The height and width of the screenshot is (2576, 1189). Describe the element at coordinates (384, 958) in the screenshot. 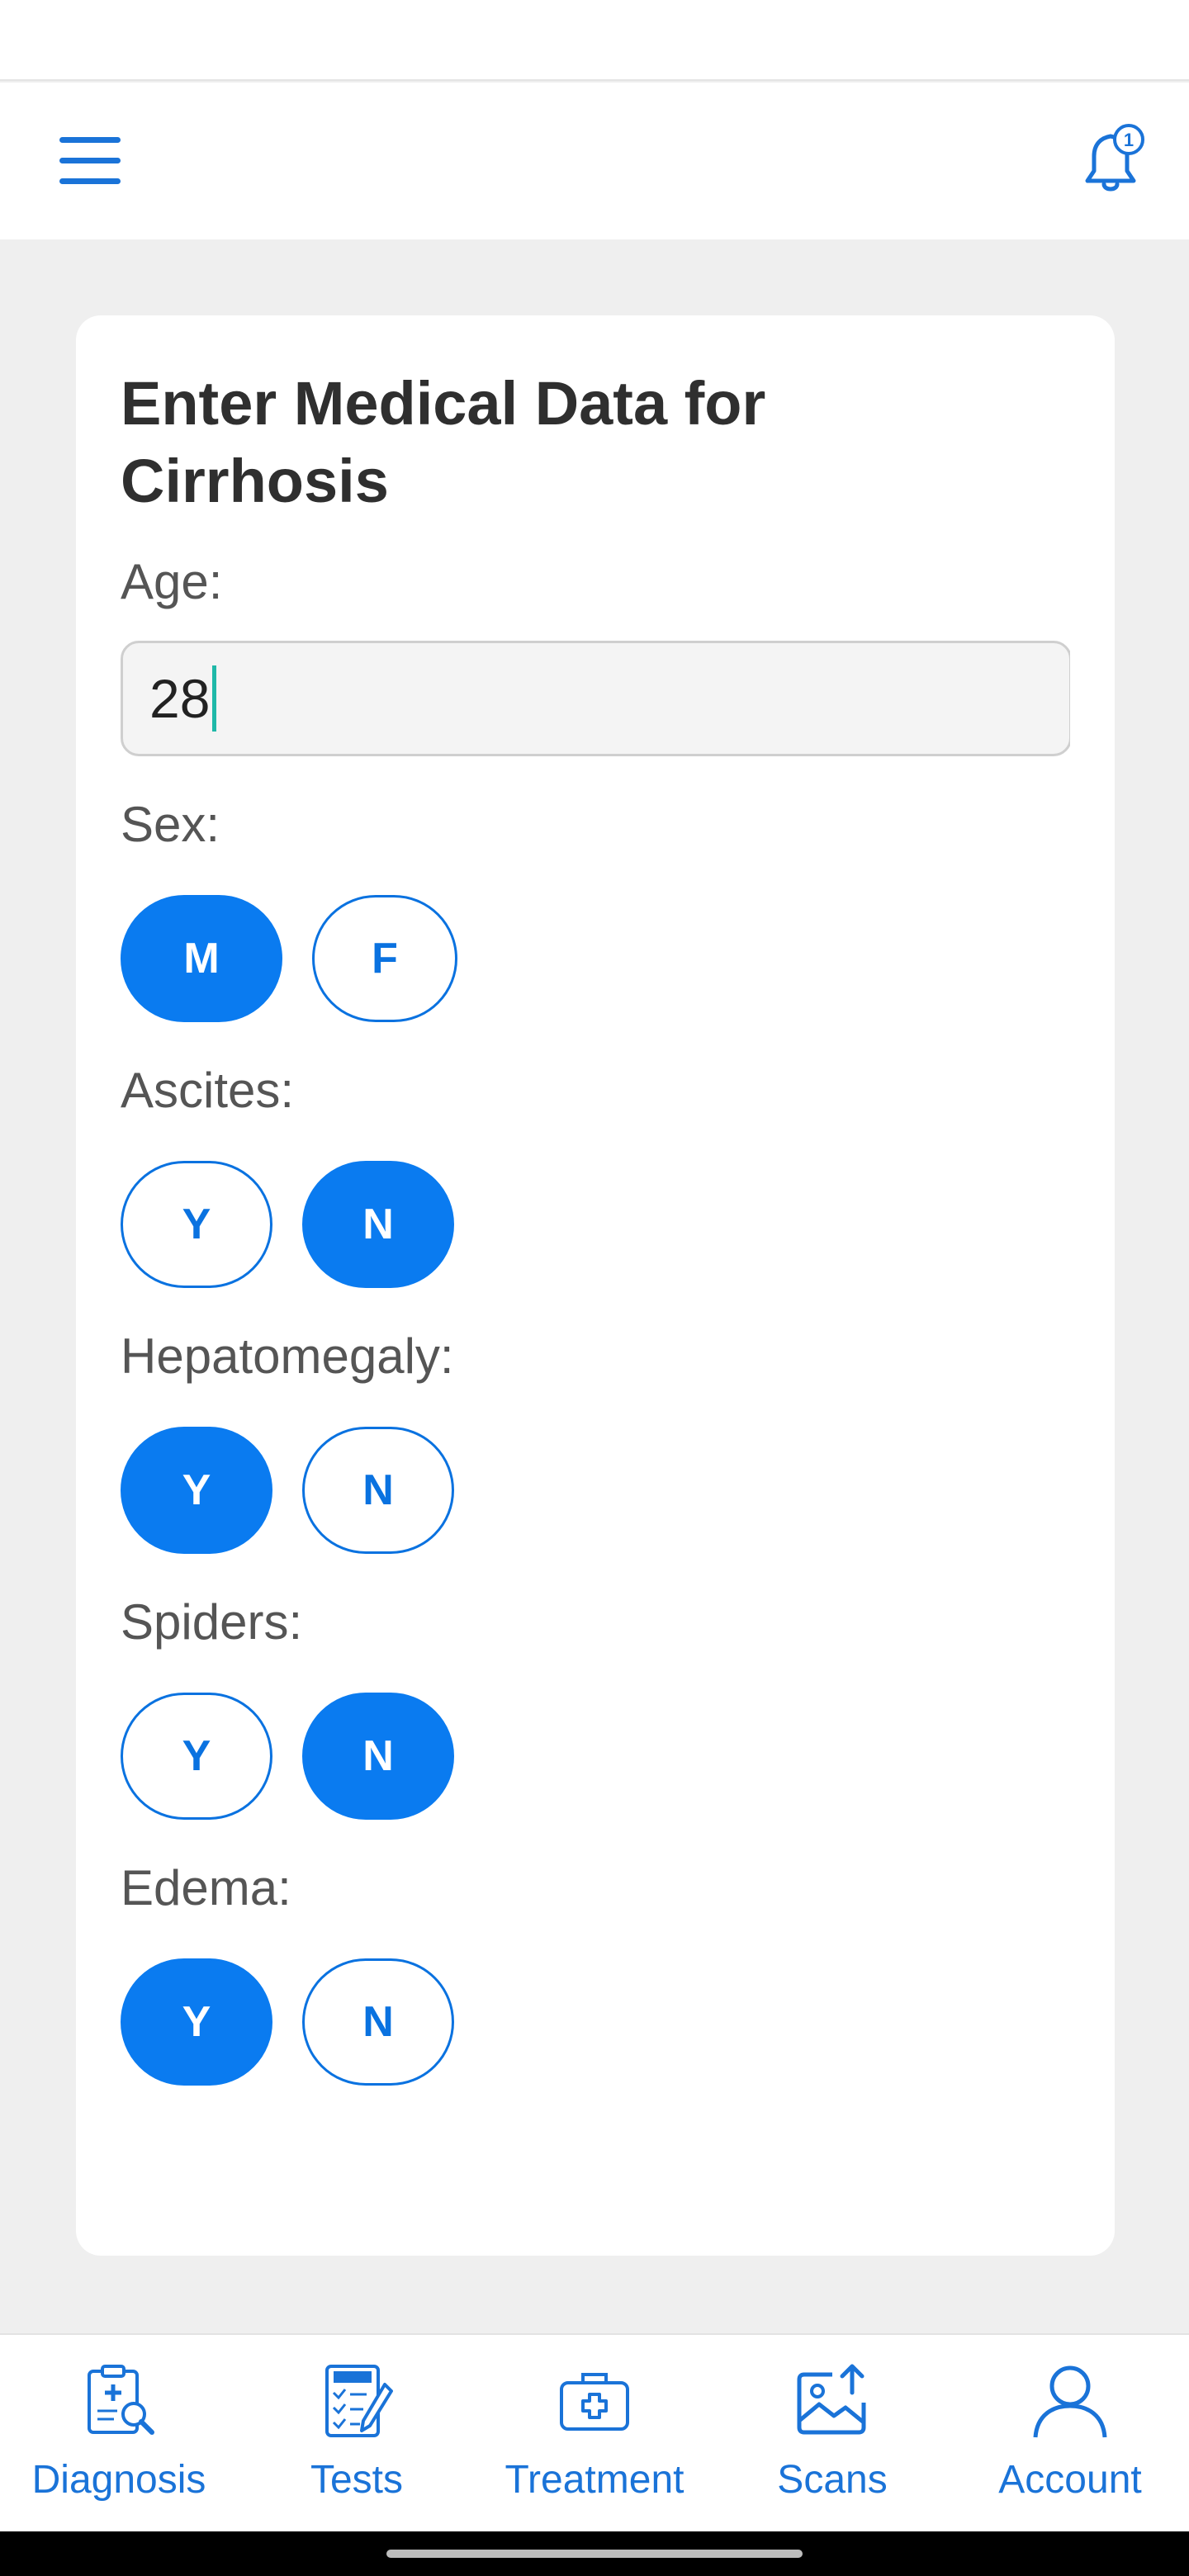

I see `sex-option-f: F` at that location.